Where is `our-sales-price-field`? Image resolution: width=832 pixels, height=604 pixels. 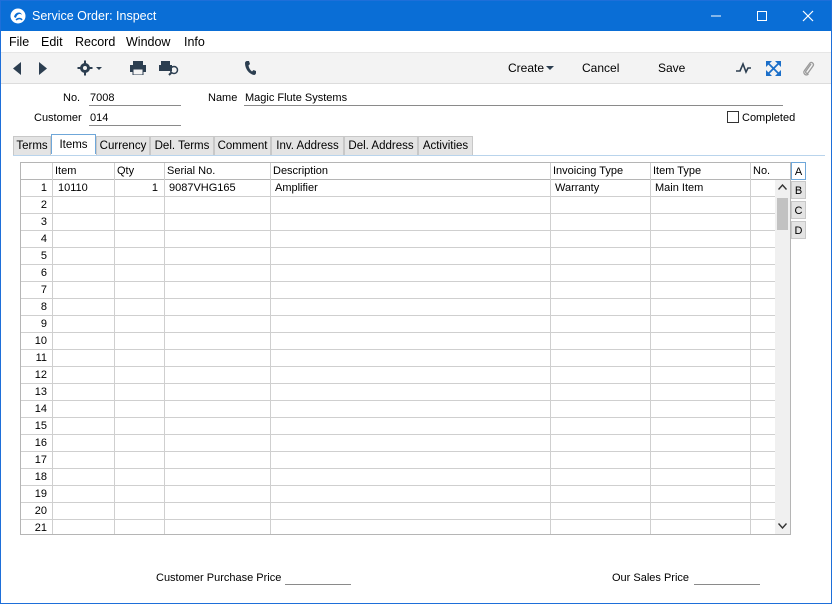
our-sales-price-field is located at coordinates (727, 578).